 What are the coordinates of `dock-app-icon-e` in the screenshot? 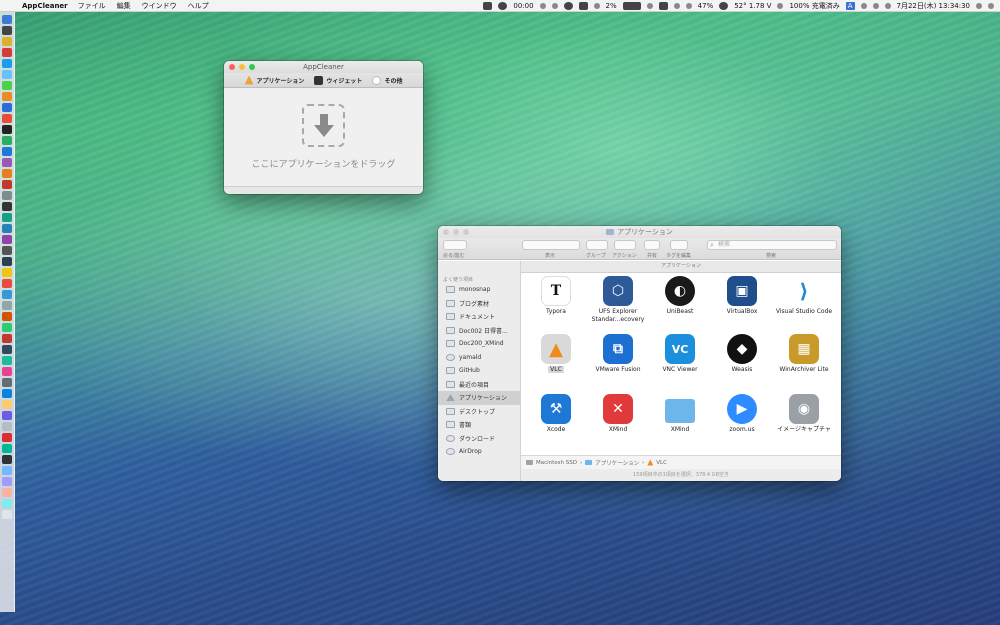 It's located at (7, 327).